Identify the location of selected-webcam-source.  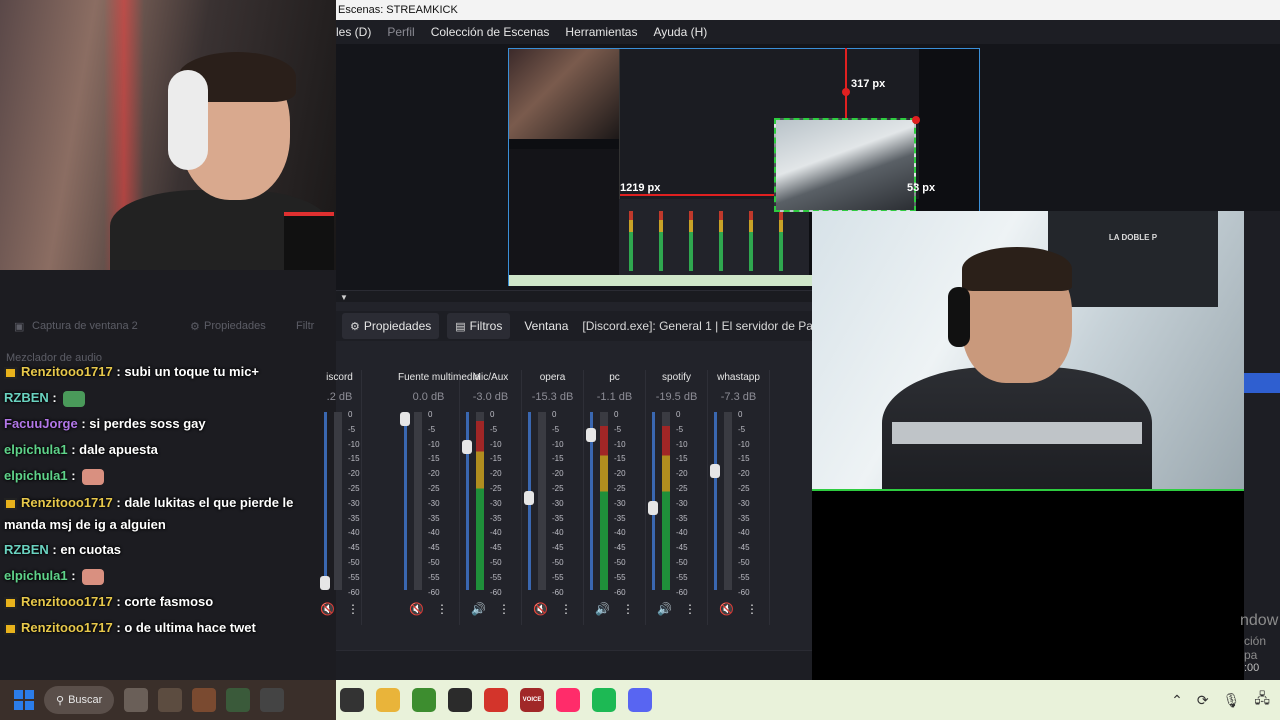
(845, 165).